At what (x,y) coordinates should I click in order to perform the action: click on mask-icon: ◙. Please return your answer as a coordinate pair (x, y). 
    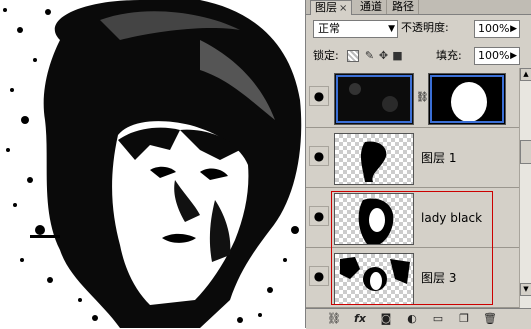
    Looking at the image, I should click on (386, 319).